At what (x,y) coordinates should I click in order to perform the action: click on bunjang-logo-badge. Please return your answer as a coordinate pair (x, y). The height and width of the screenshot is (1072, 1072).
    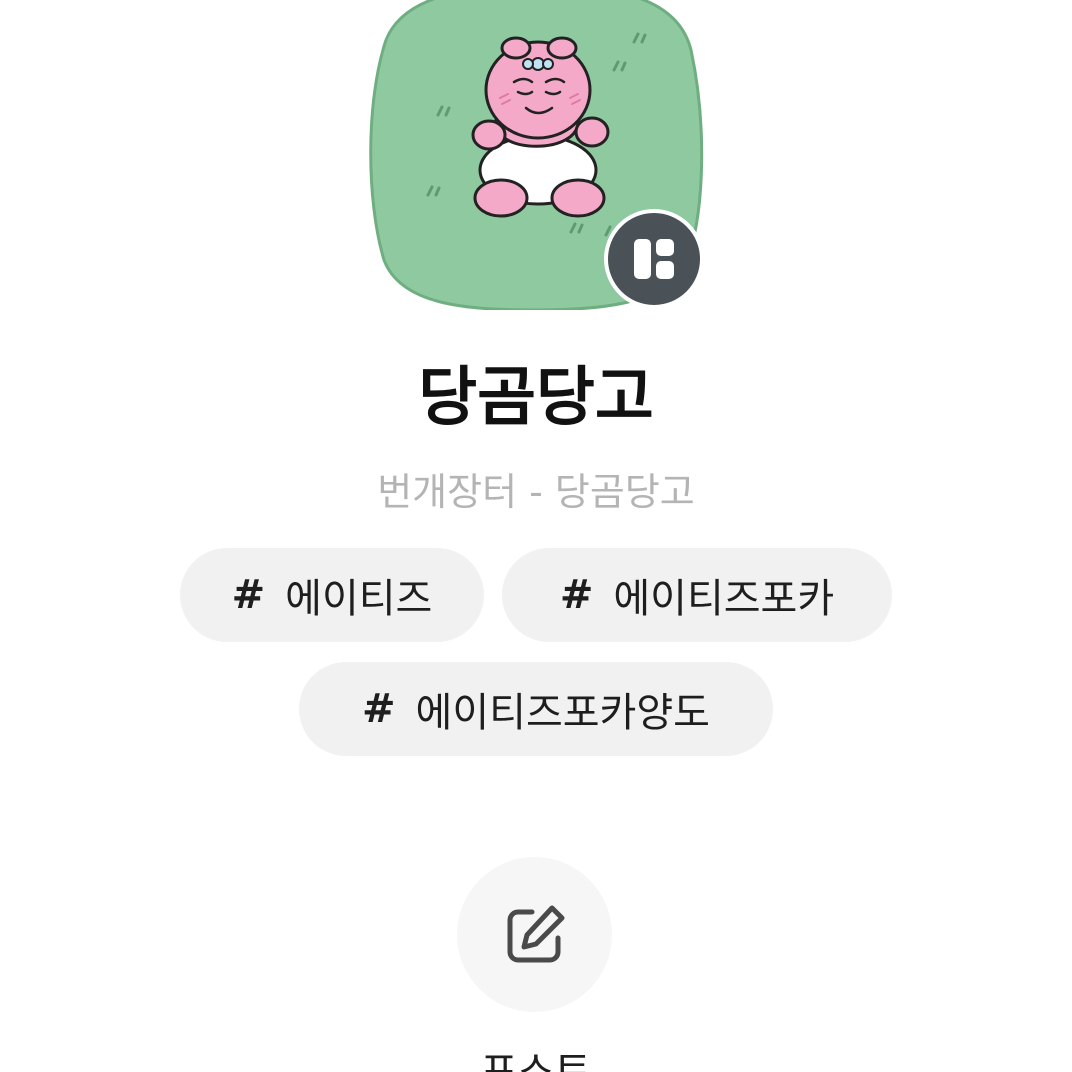
    Looking at the image, I should click on (654, 259).